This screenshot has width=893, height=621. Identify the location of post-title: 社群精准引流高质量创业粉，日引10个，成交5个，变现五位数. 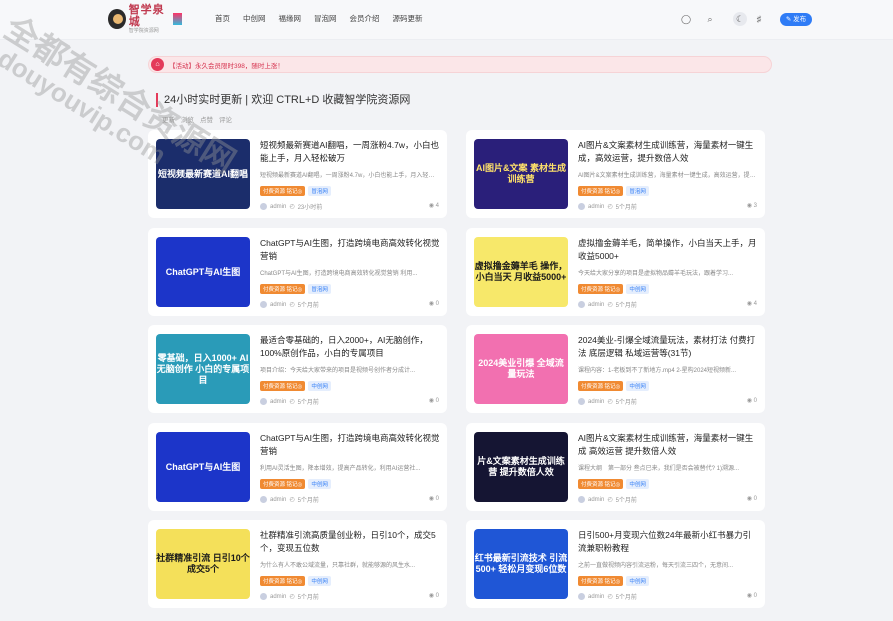
(350, 542).